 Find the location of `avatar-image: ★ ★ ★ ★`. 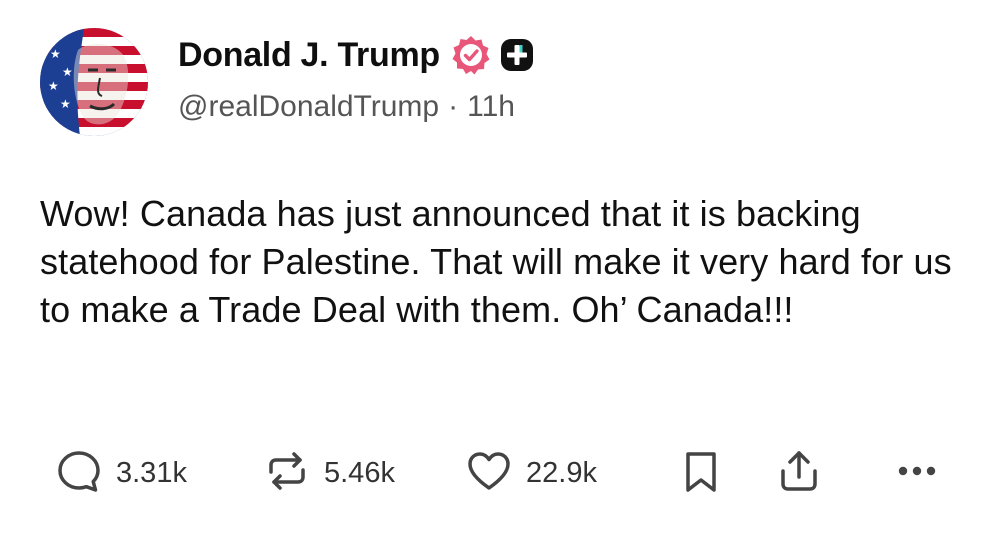

avatar-image: ★ ★ ★ ★ is located at coordinates (94, 82).